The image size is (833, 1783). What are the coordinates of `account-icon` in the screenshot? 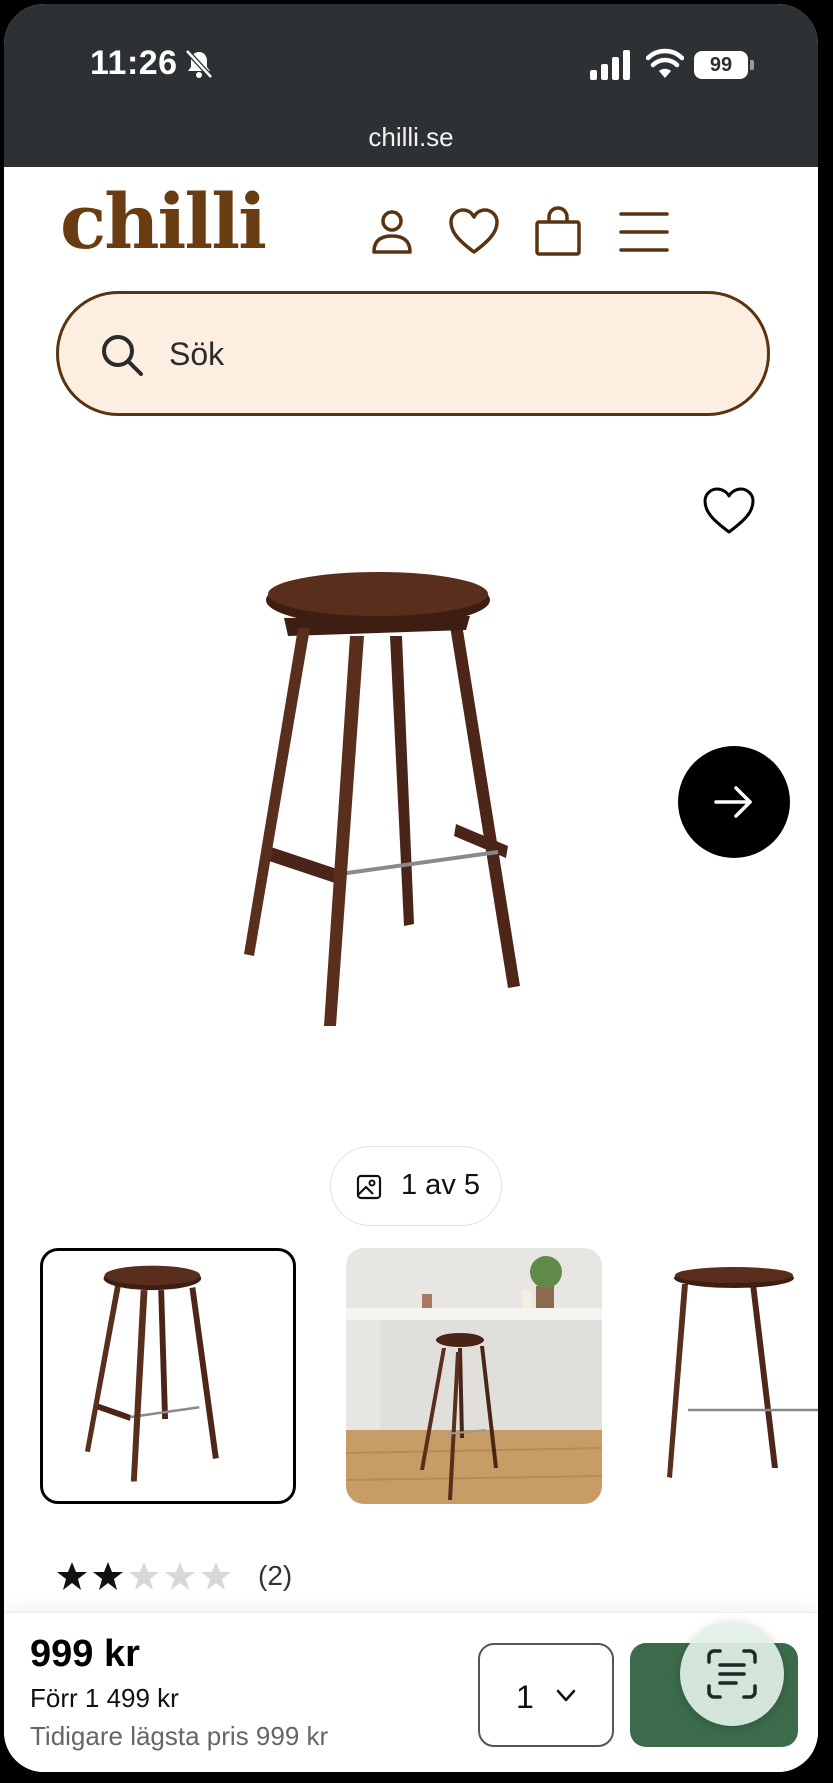 It's located at (392, 232).